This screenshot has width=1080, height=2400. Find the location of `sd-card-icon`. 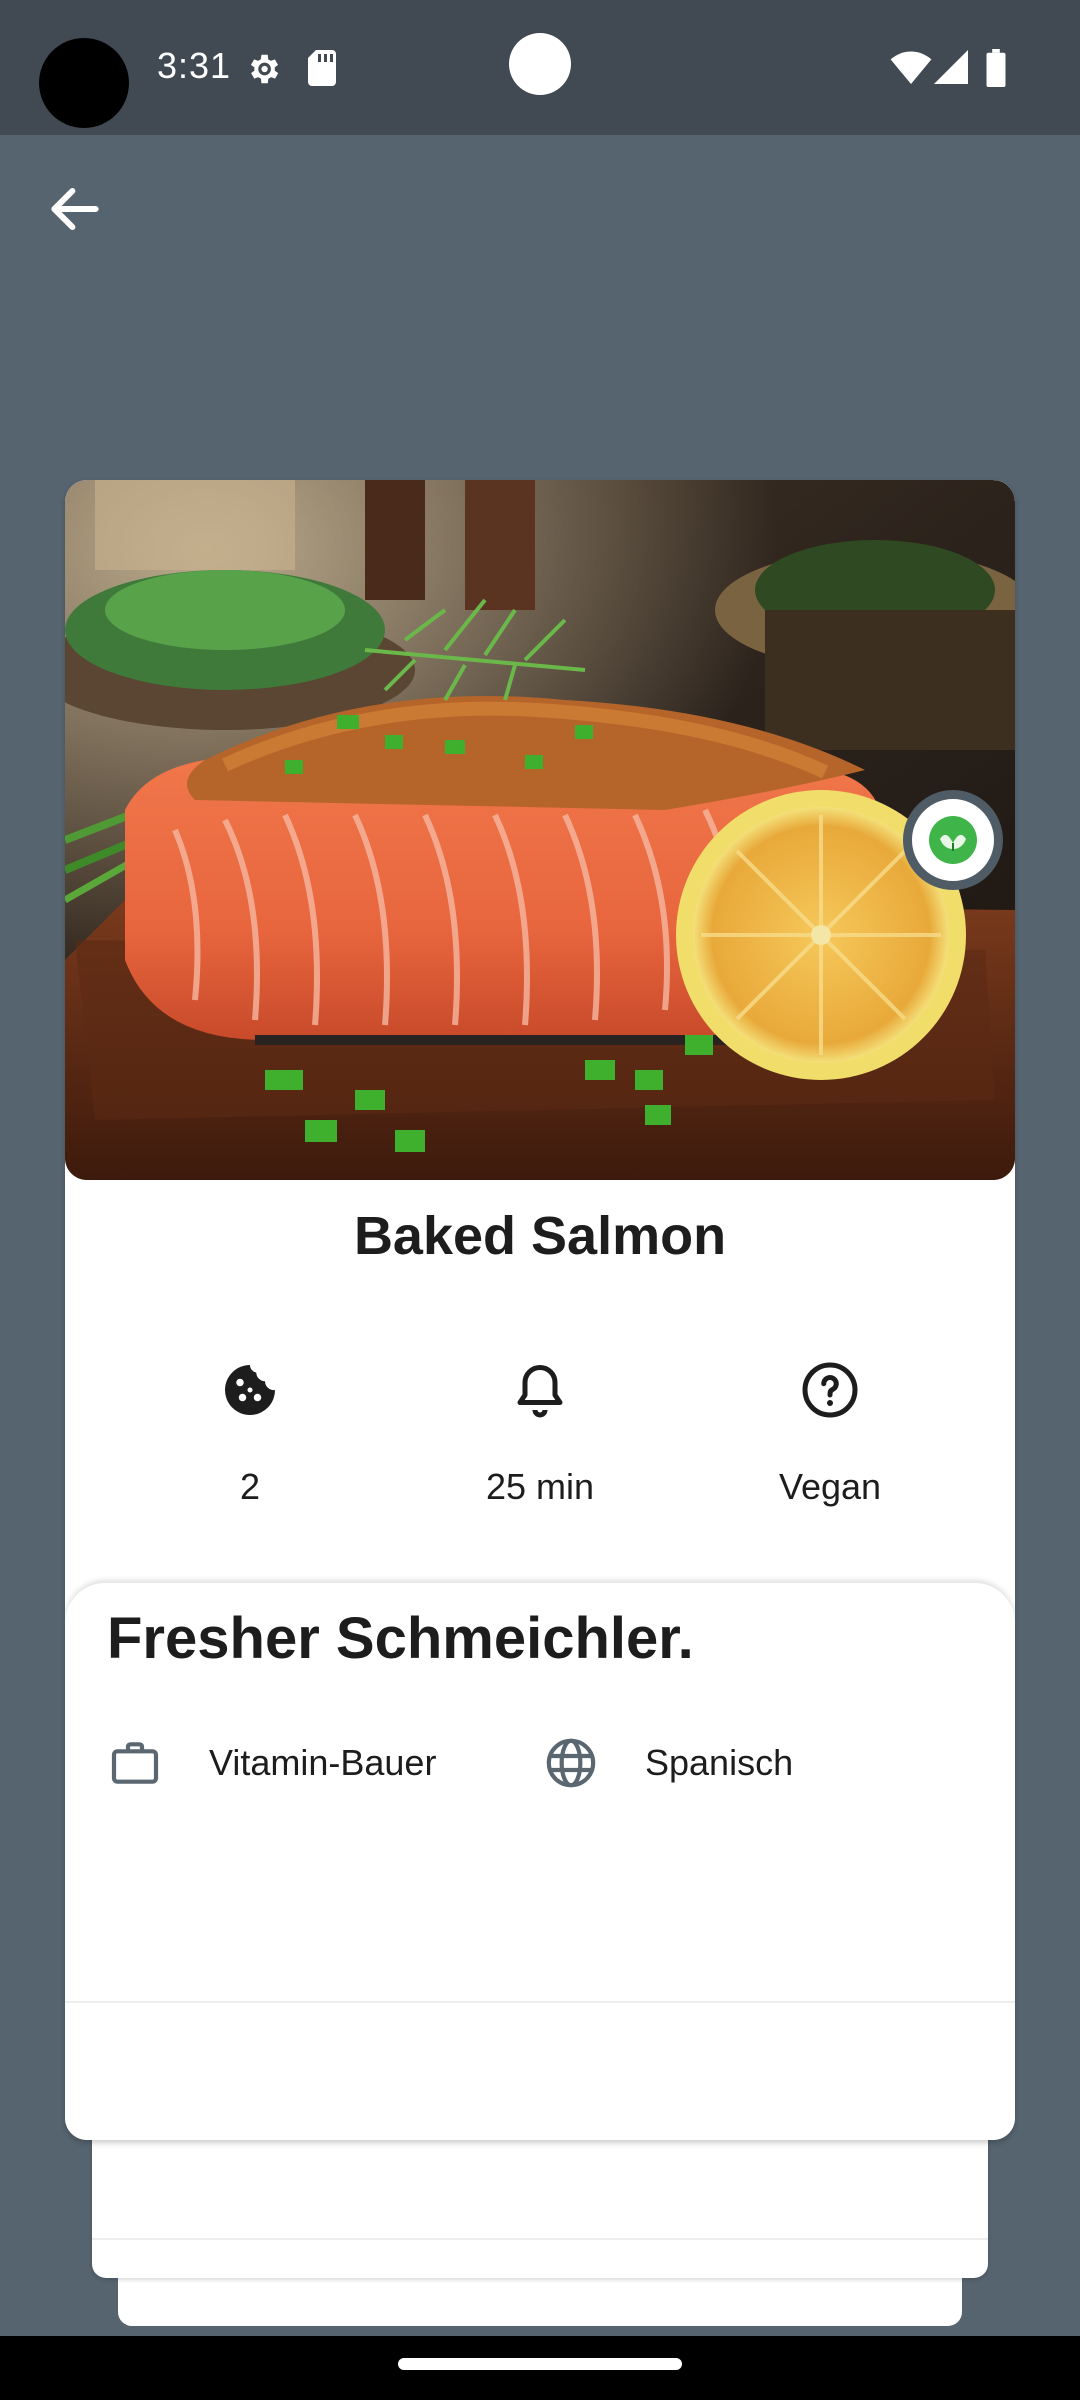

sd-card-icon is located at coordinates (322, 68).